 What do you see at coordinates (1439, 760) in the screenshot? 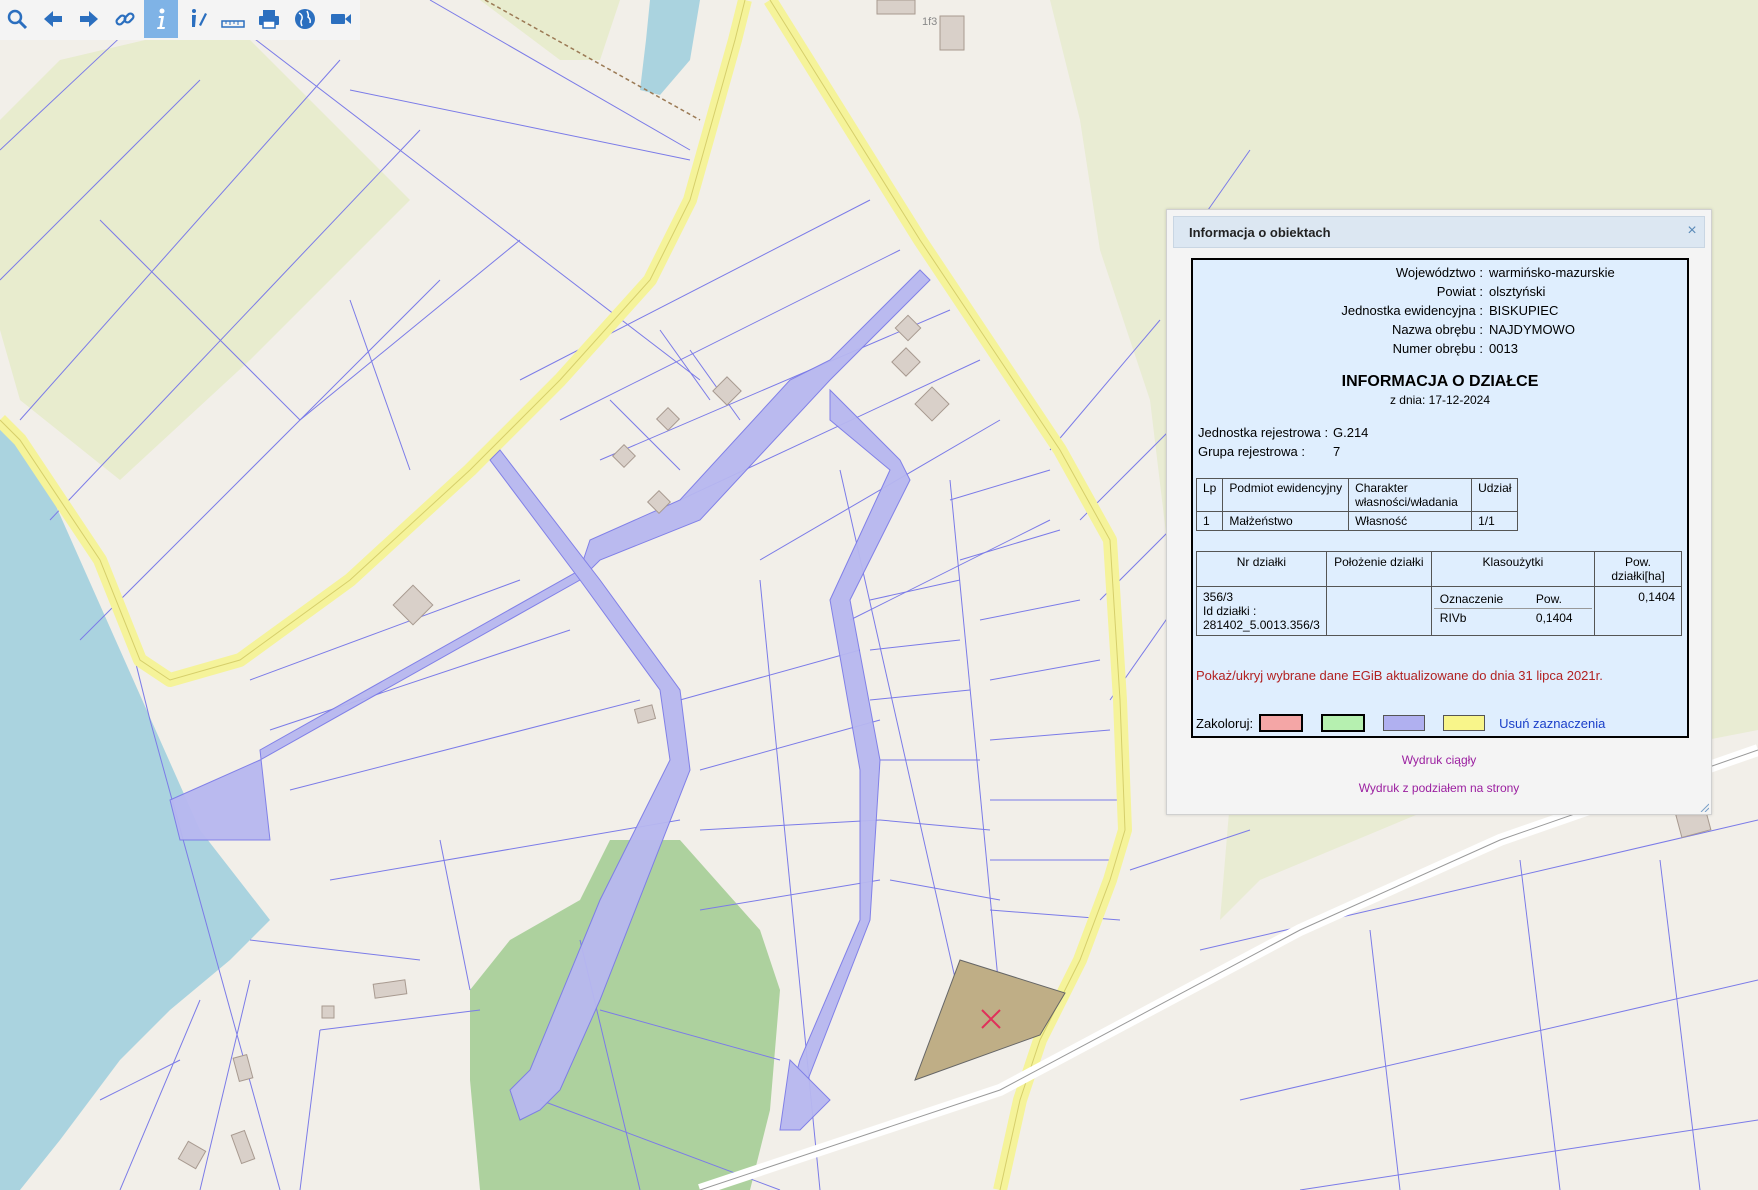
I see `print-continuous-link: Wydruk ciągły` at bounding box center [1439, 760].